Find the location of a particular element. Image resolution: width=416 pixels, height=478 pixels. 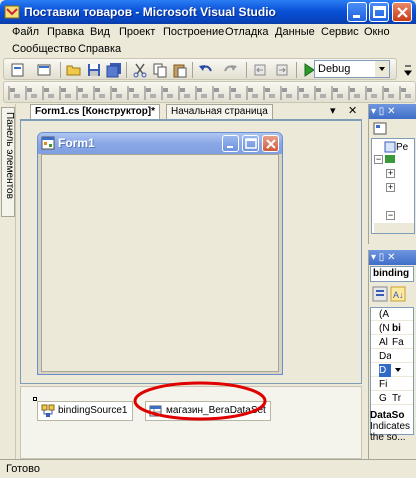

add-item-icon is located at coordinates (44, 70).